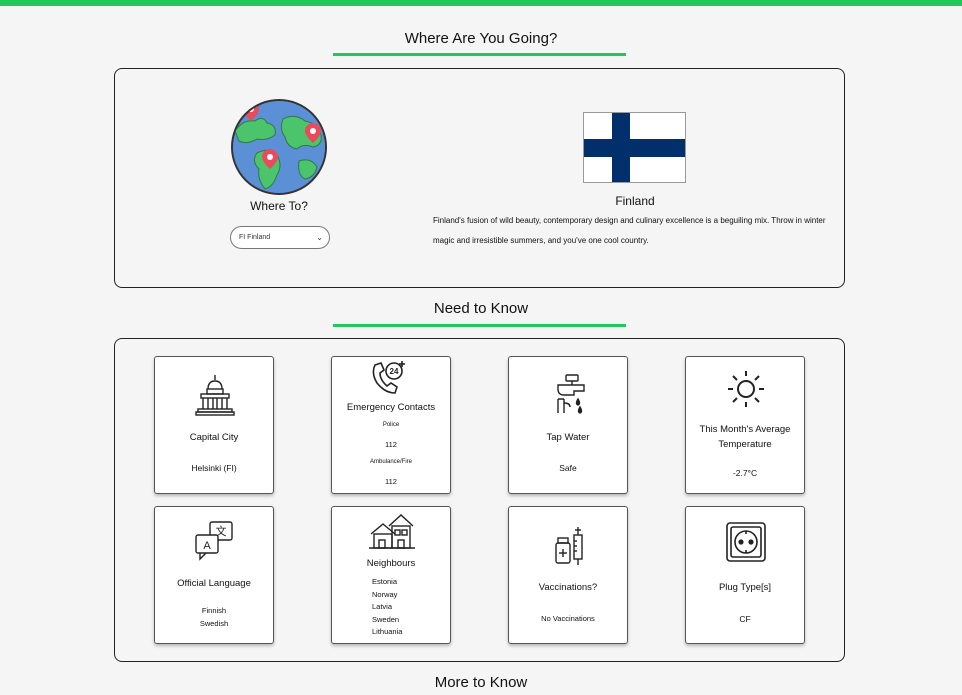 Image resolution: width=962 pixels, height=695 pixels. I want to click on language-list: Finnish Swedish, so click(214, 617).